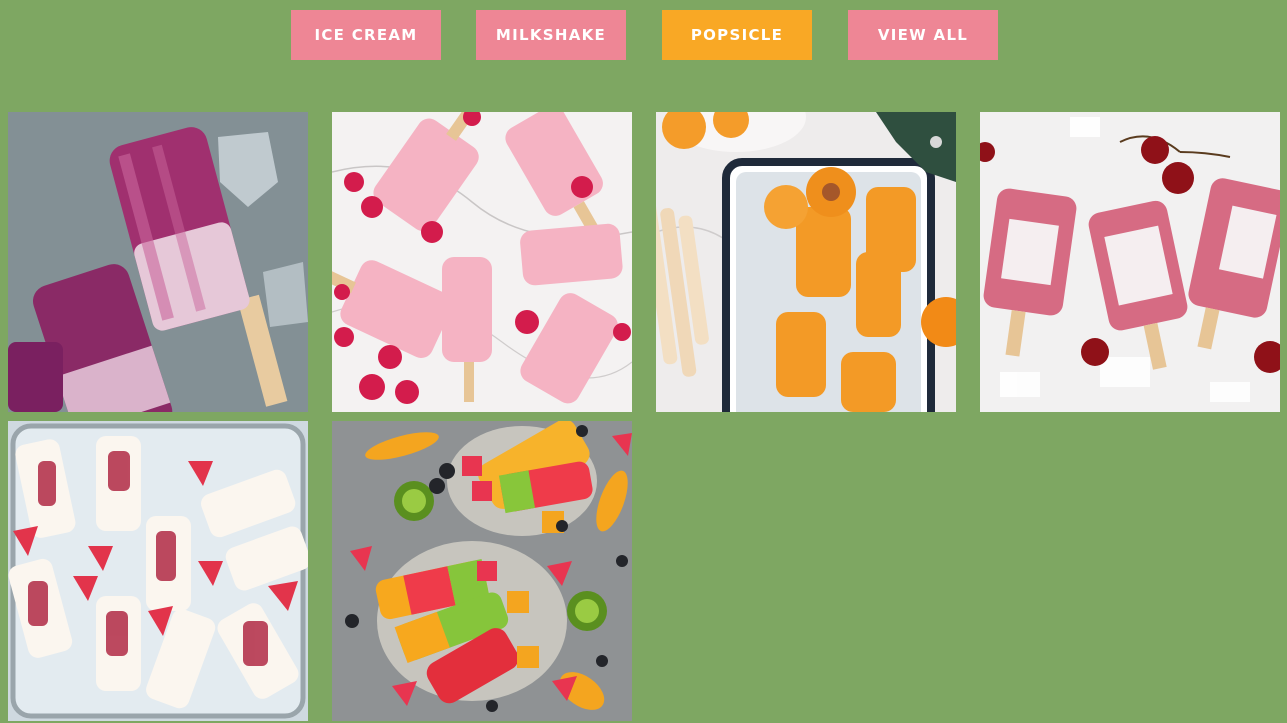 This screenshot has height=723, width=1287. I want to click on gallery-item-cherry-popsicles, so click(1130, 262).